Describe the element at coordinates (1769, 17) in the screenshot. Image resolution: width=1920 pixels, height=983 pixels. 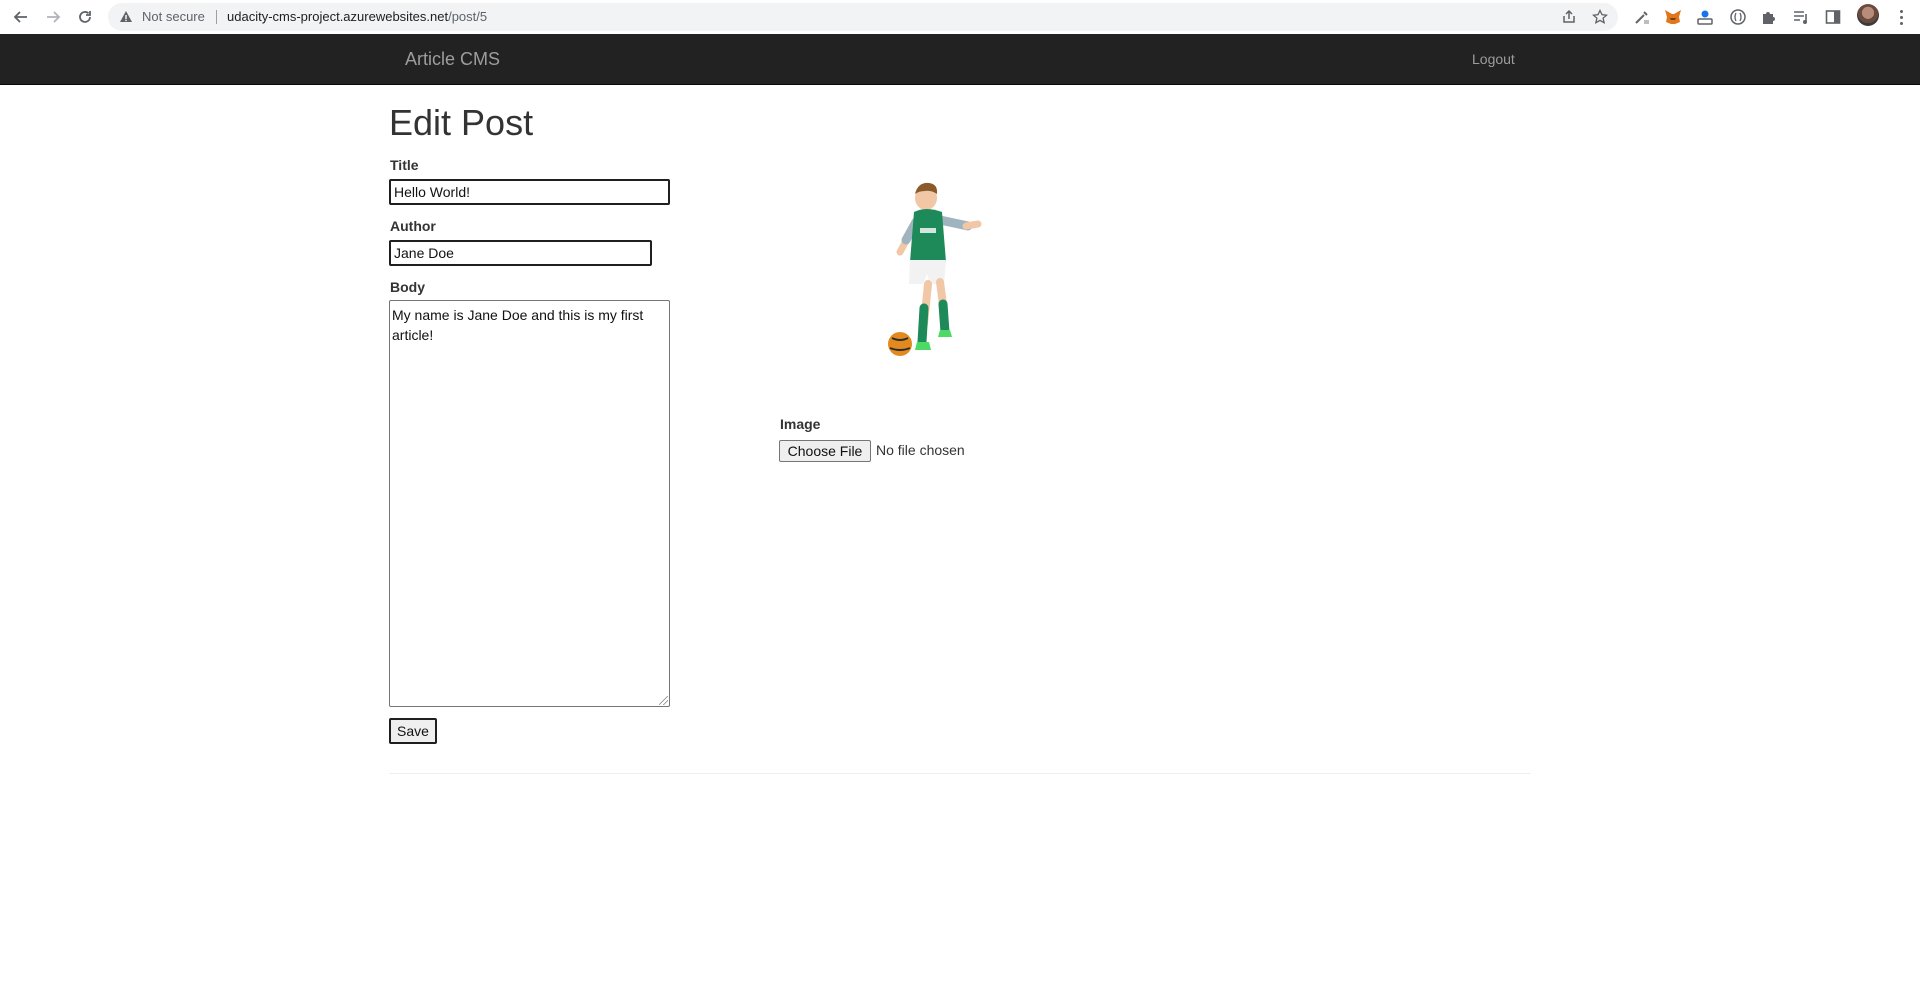
I see `puzzle-extensions-icon` at that location.